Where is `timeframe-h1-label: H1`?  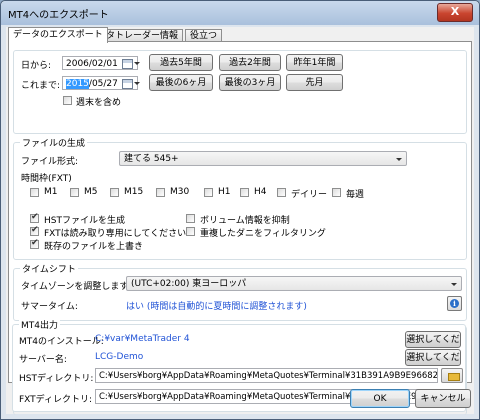 timeframe-h1-label: H1 is located at coordinates (224, 192).